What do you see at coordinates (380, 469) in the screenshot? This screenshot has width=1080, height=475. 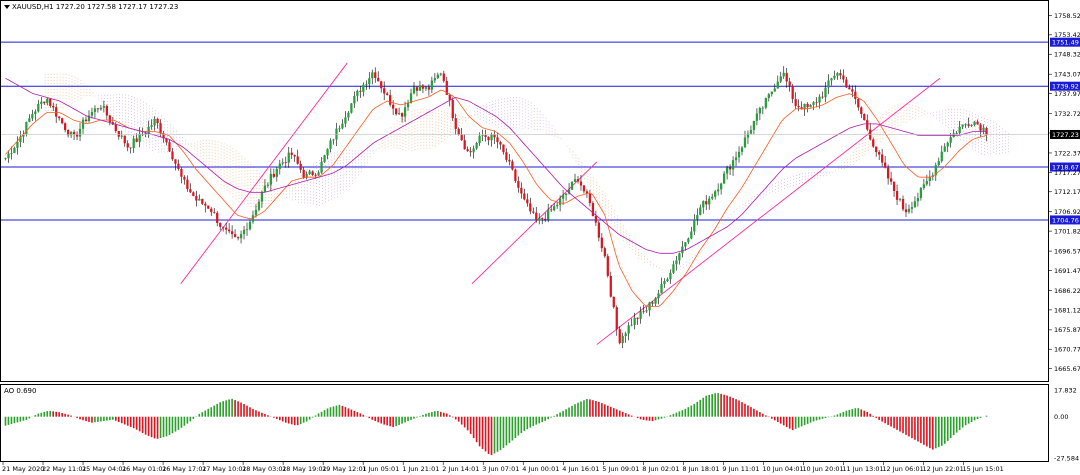 I see `x-tick-label: 1 Jun 05:01` at bounding box center [380, 469].